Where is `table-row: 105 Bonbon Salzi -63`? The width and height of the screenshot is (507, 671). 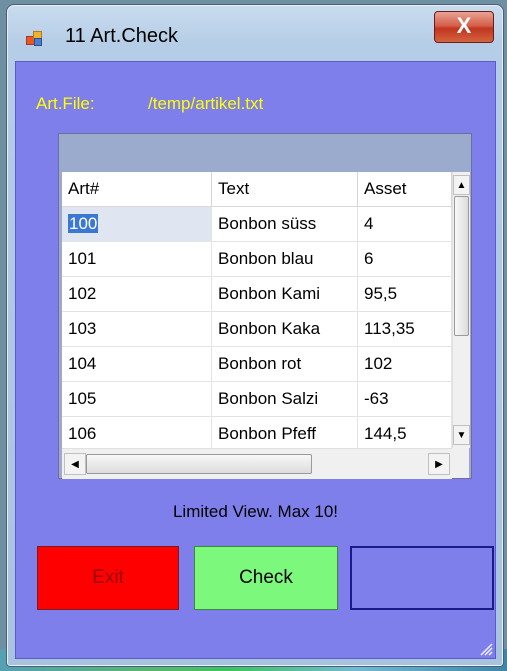
table-row: 105 Bonbon Salzi -63 is located at coordinates (257, 399).